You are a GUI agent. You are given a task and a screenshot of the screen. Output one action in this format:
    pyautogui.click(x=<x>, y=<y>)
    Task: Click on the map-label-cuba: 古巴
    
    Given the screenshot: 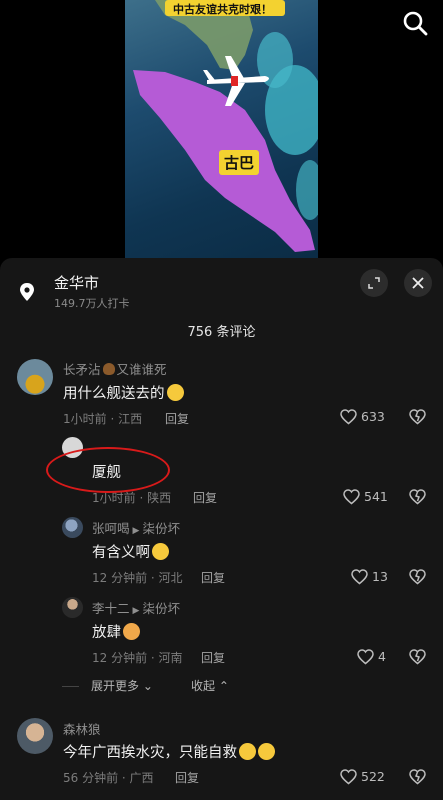 What is the action you would take?
    pyautogui.click(x=239, y=162)
    